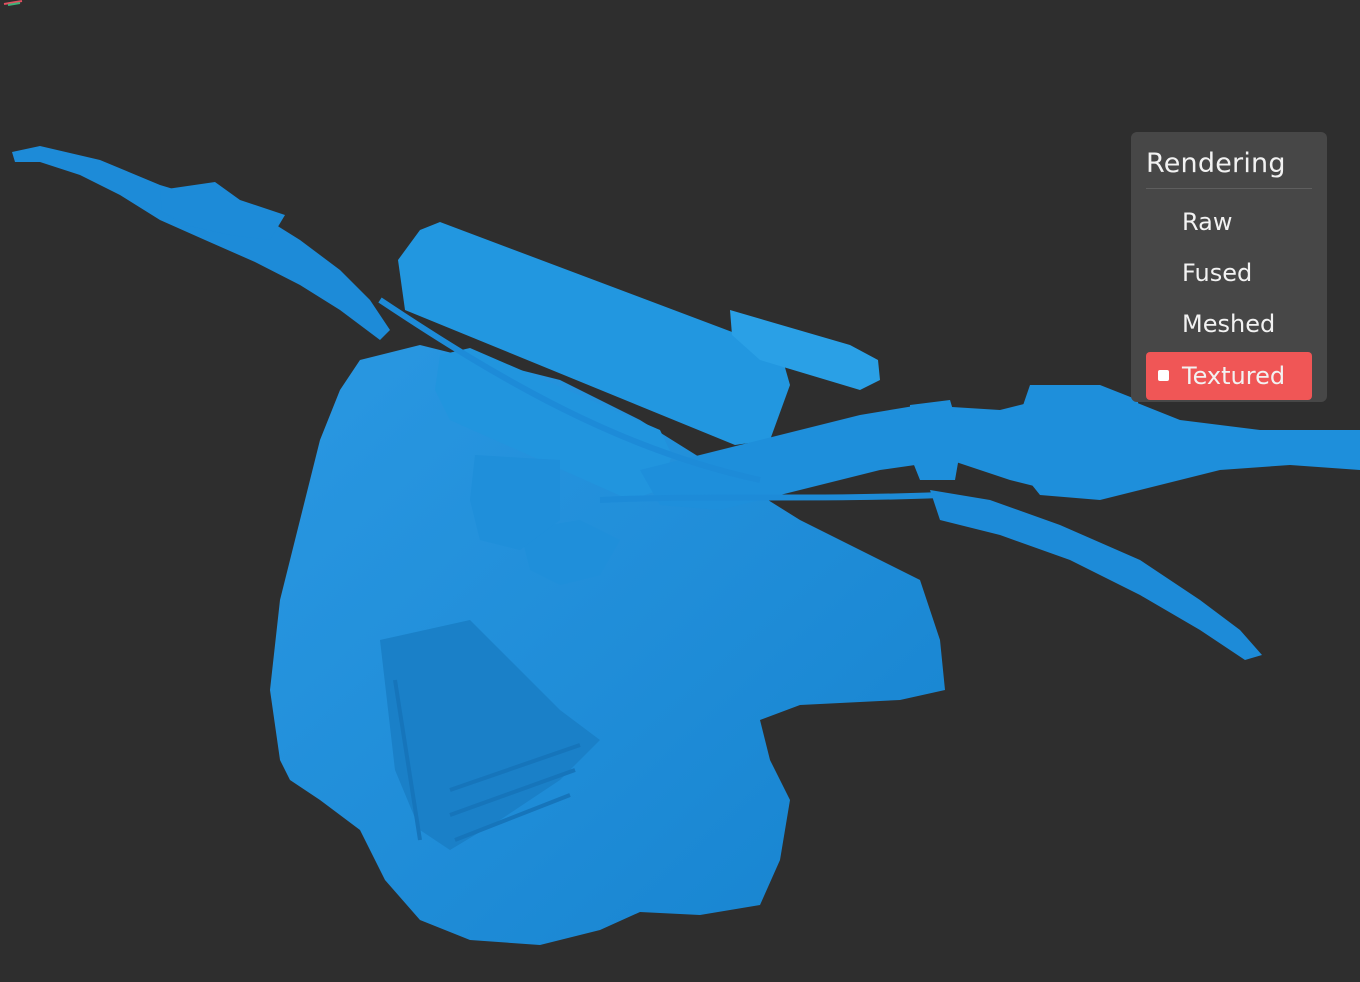 The image size is (1360, 982). I want to click on option-label: Textured, so click(1234, 376).